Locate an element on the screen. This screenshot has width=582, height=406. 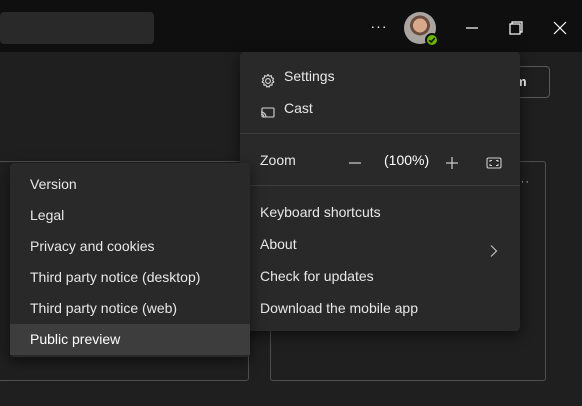
menu-item-about: About is located at coordinates (380, 244).